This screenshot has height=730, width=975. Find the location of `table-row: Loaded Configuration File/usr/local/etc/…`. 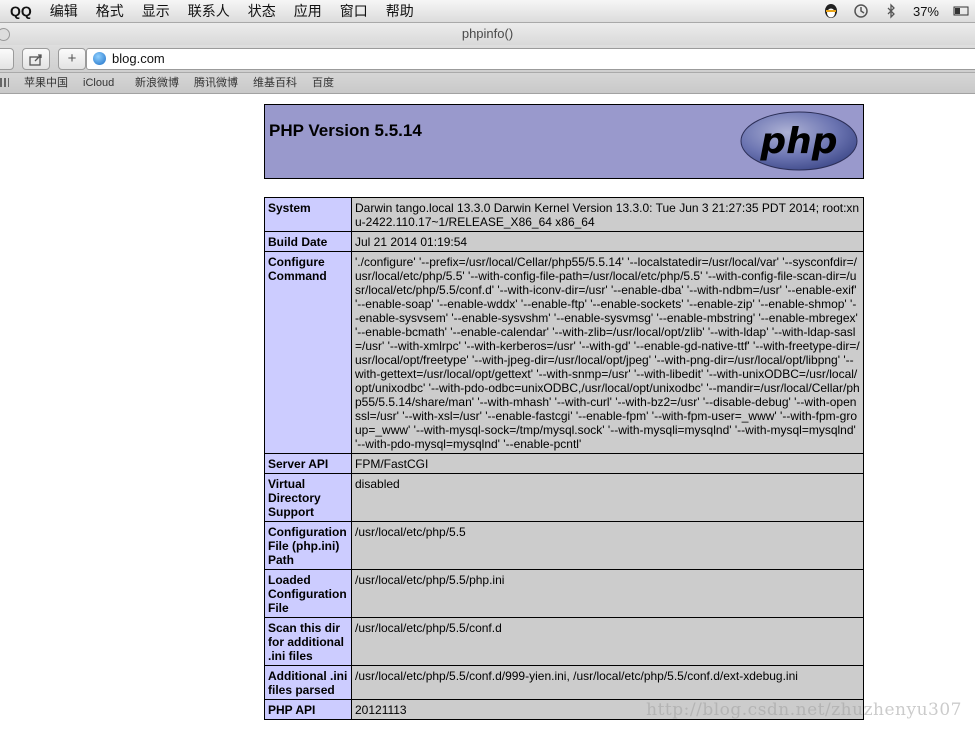

table-row: Loaded Configuration File/usr/local/etc/… is located at coordinates (564, 593).